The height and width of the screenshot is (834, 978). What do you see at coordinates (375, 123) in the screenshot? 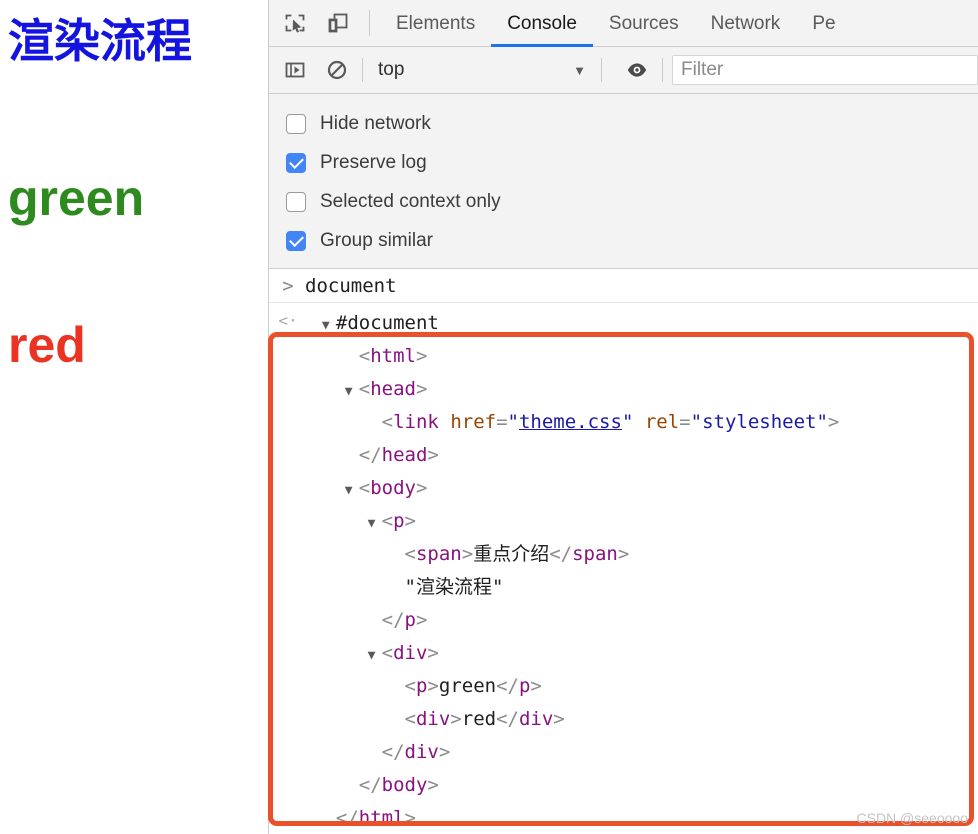
I see `hide-network-label: Hide network` at bounding box center [375, 123].